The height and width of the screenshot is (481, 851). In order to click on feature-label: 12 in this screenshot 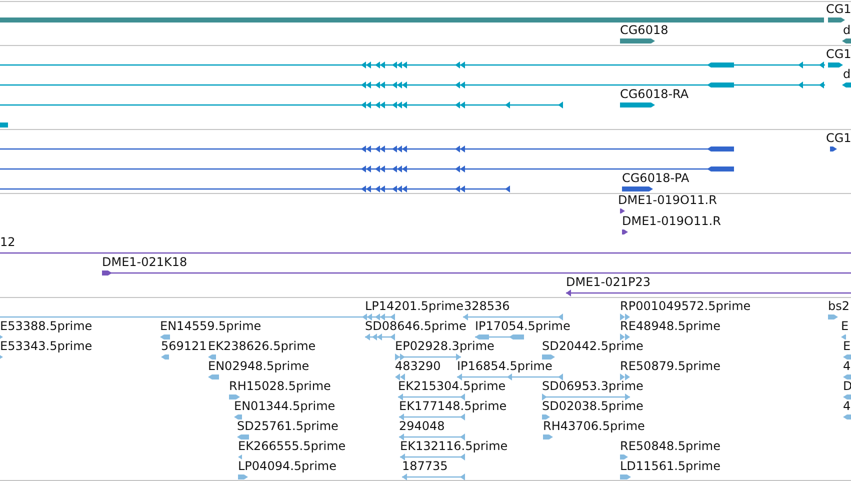, I will do `click(8, 242)`.